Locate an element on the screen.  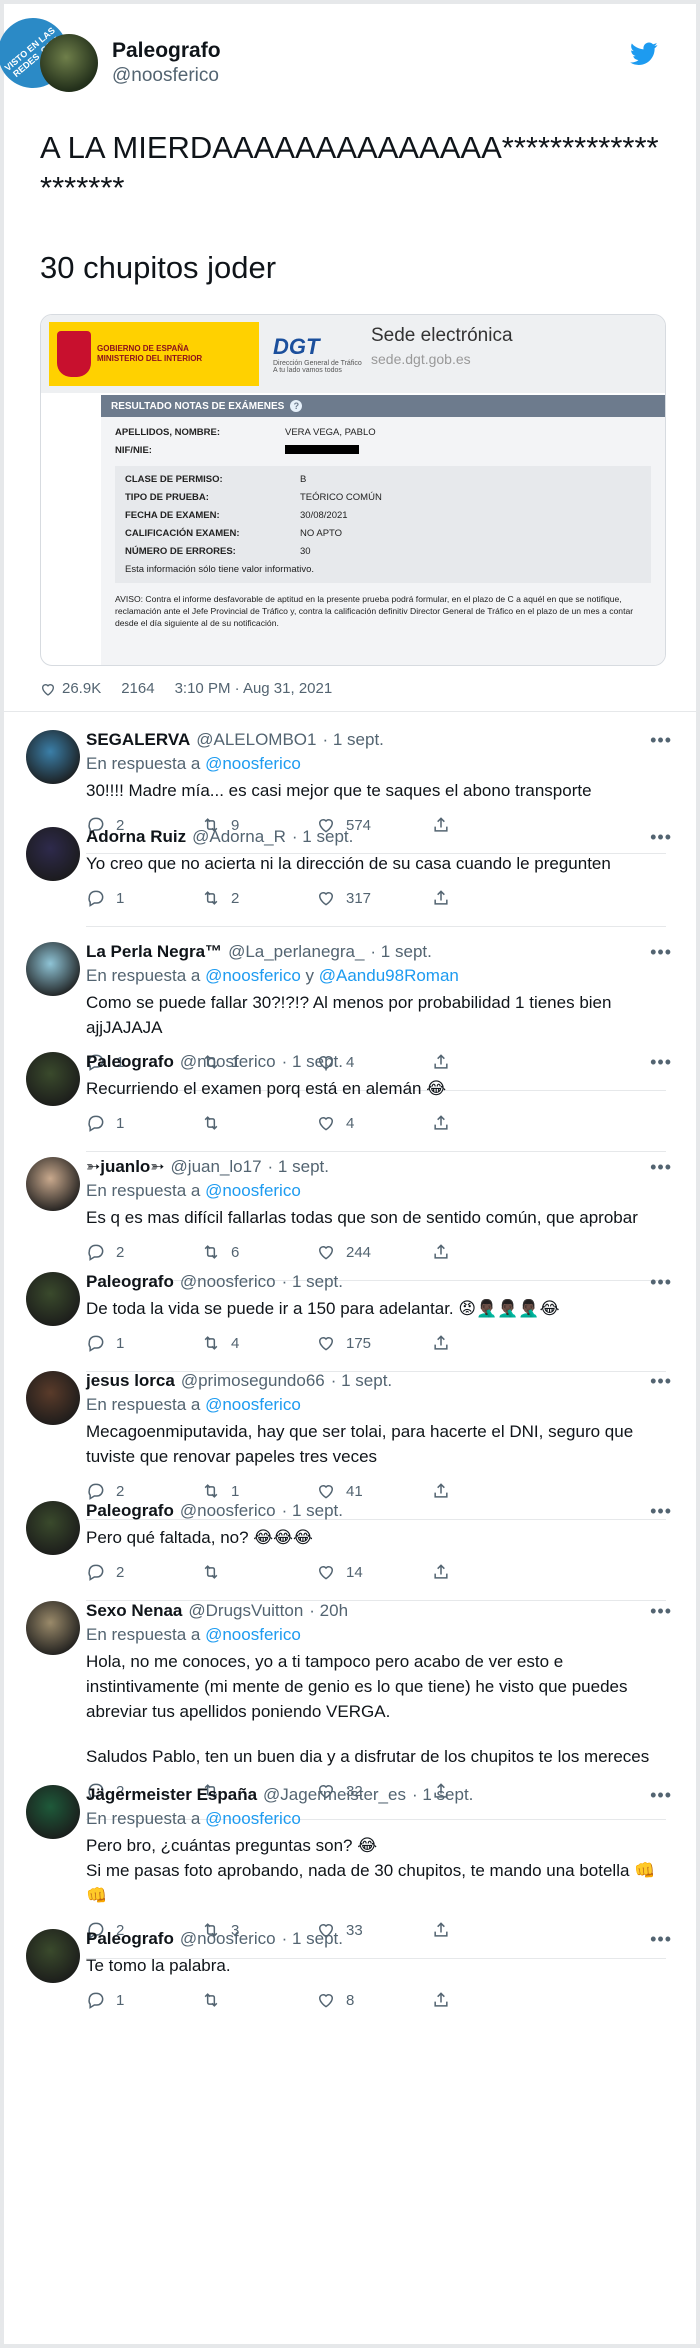
like-button: 14 is located at coordinates (373, 1572).